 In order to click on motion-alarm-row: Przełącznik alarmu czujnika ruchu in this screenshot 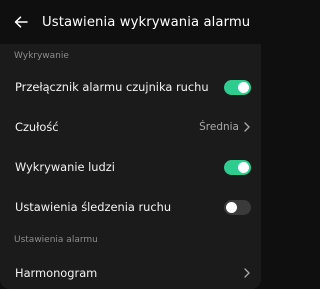, I will do `click(130, 87)`.